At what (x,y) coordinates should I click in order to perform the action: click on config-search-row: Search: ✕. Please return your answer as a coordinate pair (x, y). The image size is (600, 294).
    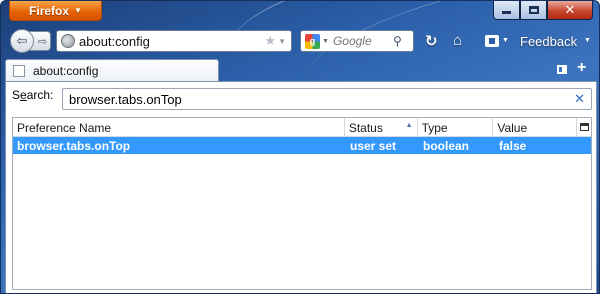
    Looking at the image, I should click on (302, 99).